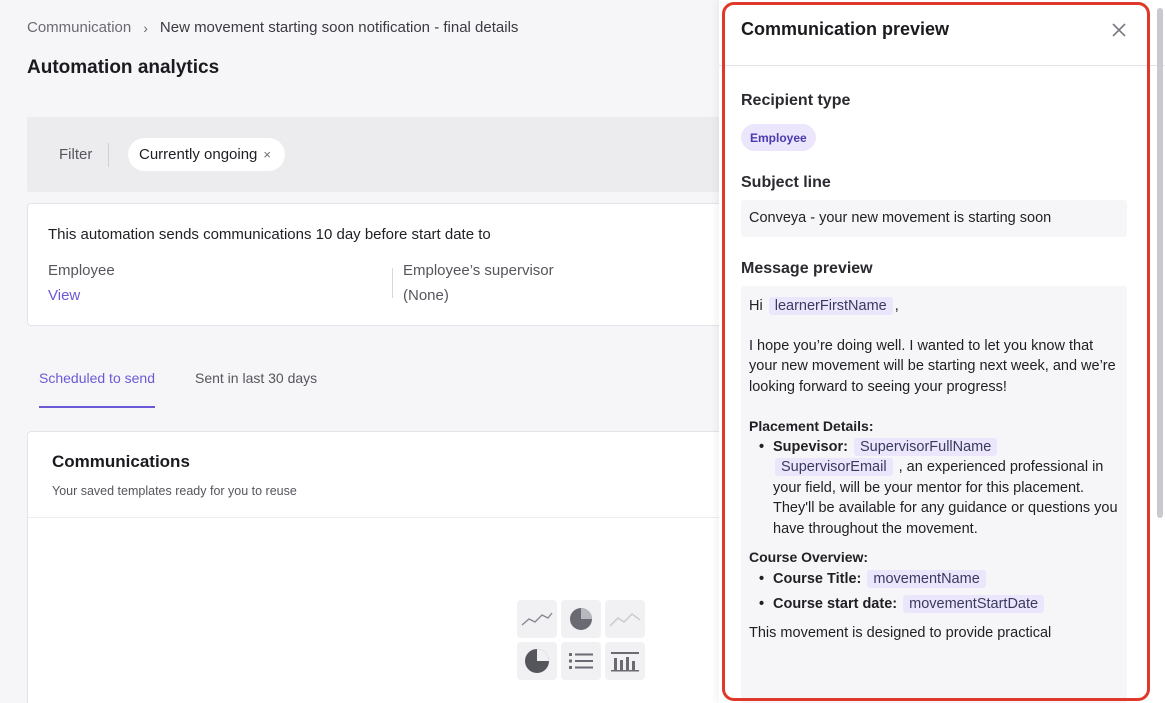 The height and width of the screenshot is (703, 1165). Describe the element at coordinates (786, 182) in the screenshot. I see `subject-line-label: Subject line` at that location.